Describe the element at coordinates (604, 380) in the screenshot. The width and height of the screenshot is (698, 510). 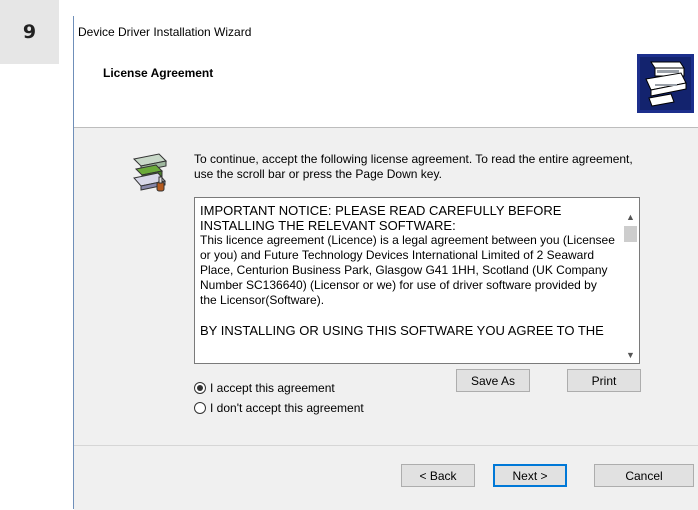
I see `print-button: Print` at that location.